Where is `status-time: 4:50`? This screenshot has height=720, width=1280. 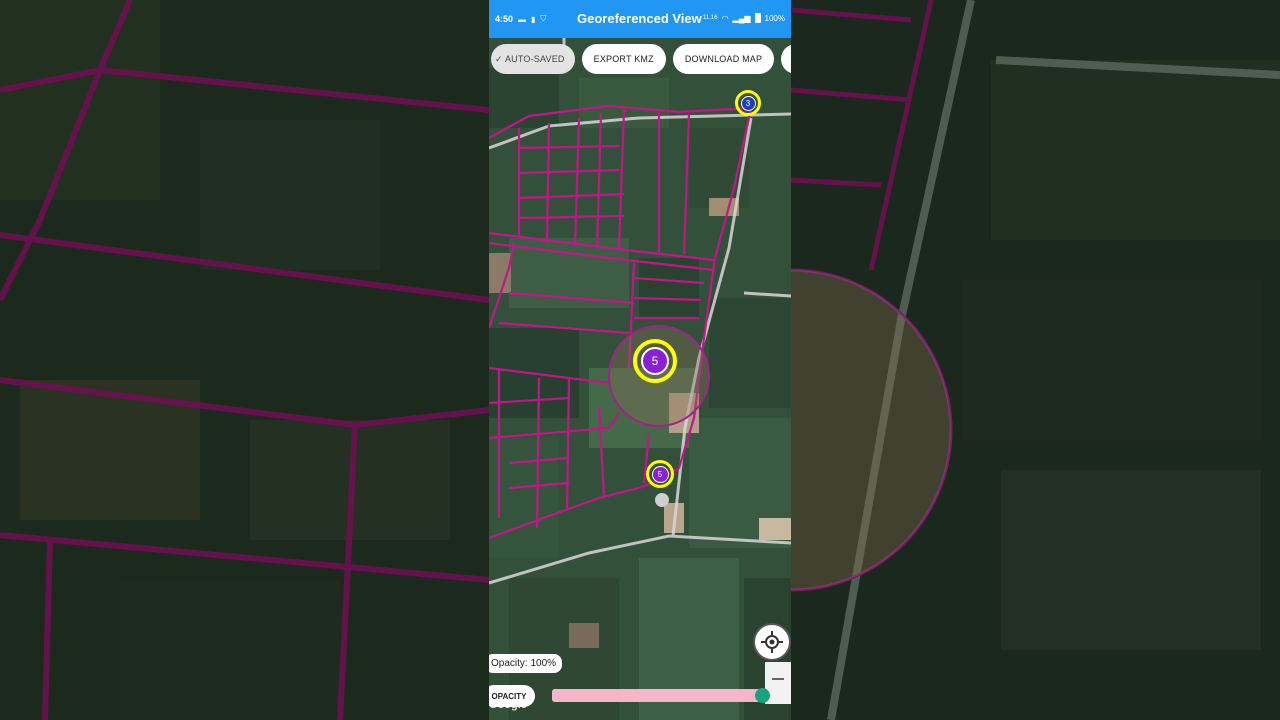
status-time: 4:50 is located at coordinates (504, 19).